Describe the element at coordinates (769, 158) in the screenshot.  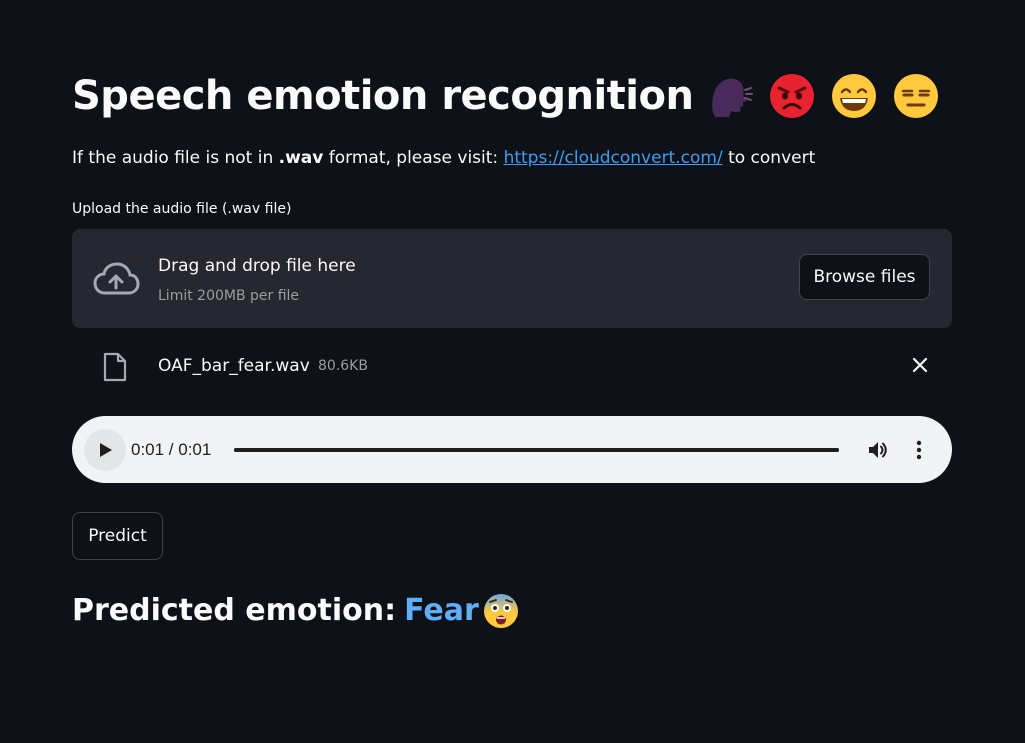
I see `info-suffix: to convert` at that location.